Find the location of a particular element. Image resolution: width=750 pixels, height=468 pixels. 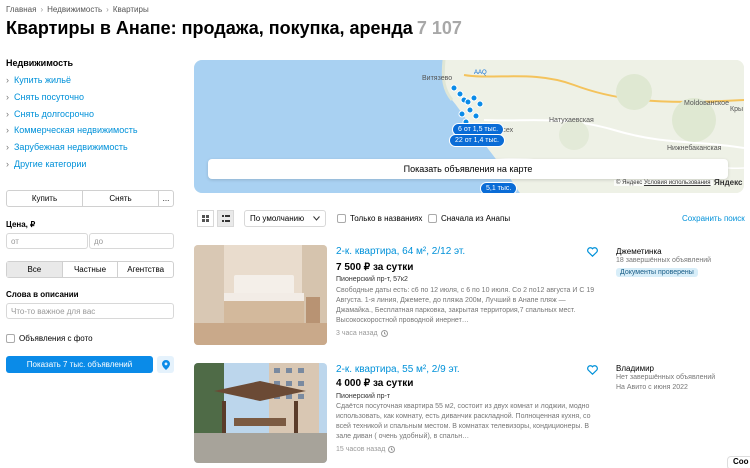

grid-view-button is located at coordinates (205, 218).